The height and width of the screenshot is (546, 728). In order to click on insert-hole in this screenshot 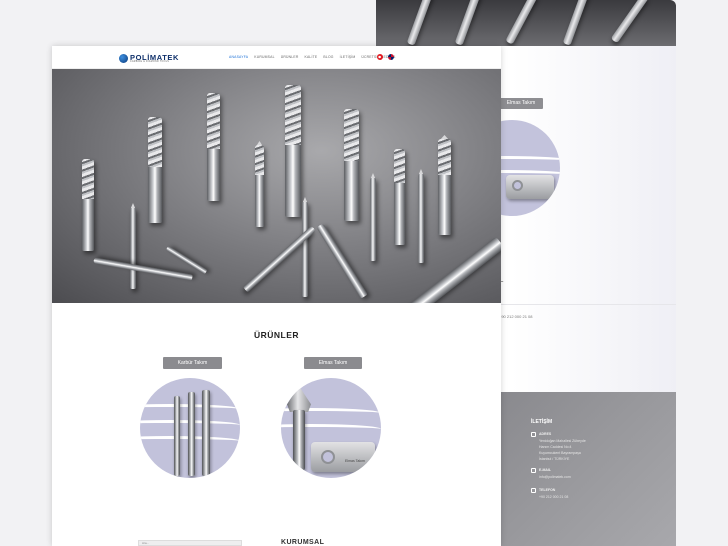, I will do `click(328, 457)`.